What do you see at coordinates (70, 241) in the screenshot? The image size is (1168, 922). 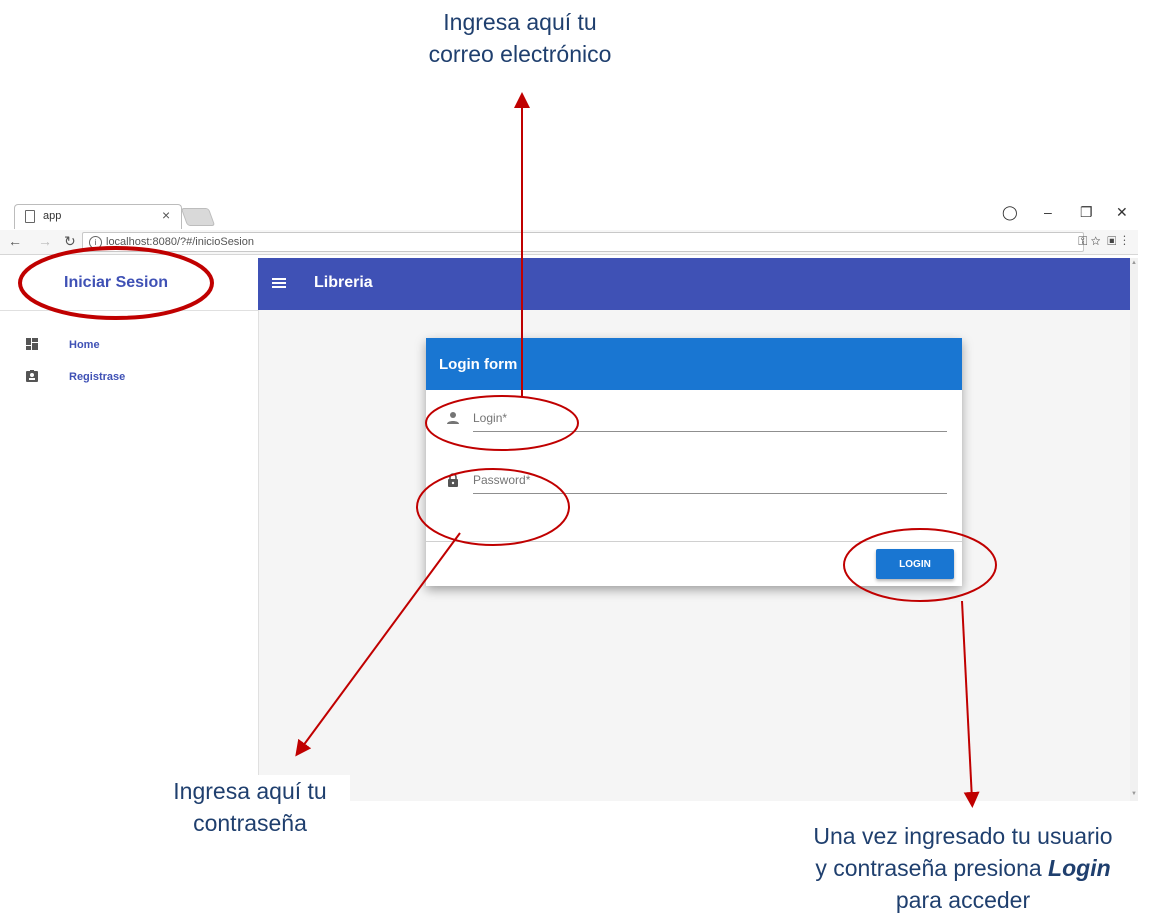 I see `reload-icon: ↻` at bounding box center [70, 241].